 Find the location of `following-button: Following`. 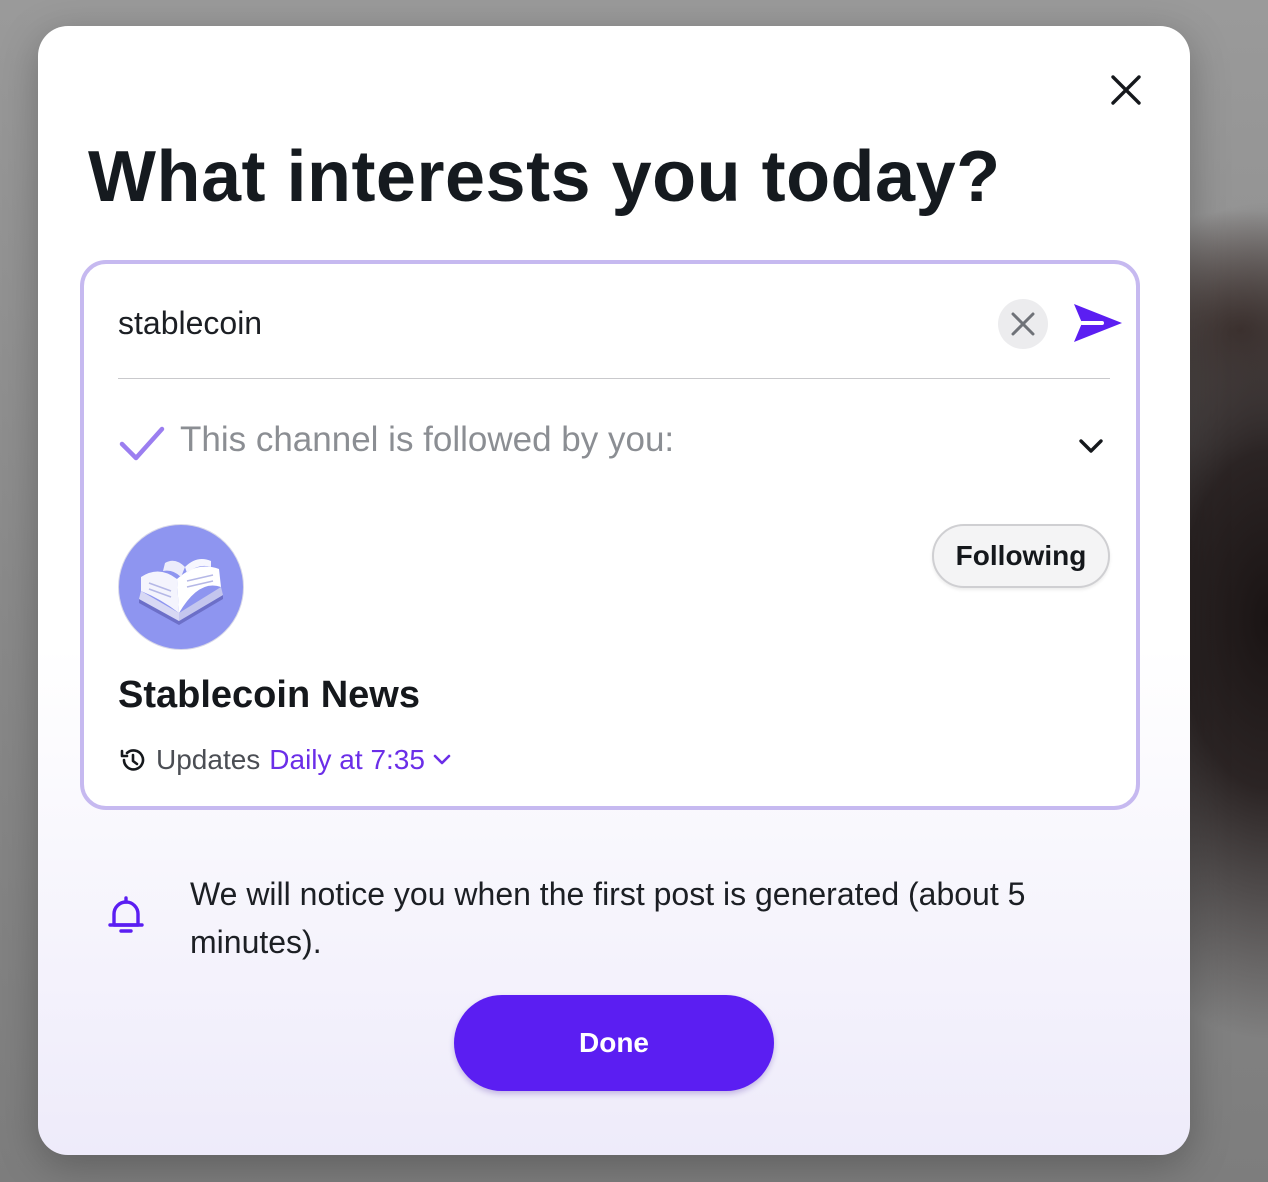

following-button: Following is located at coordinates (1021, 556).